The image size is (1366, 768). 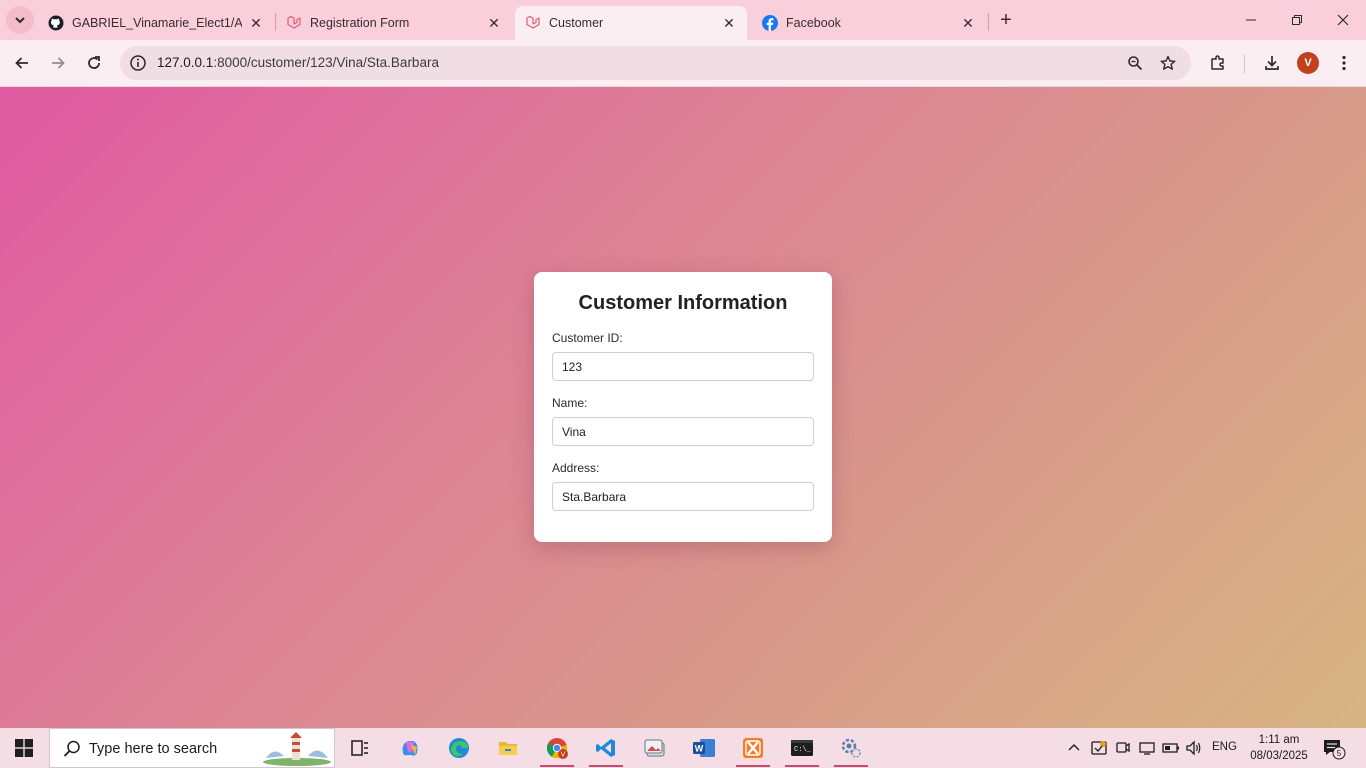 I want to click on taskbar-search: Type here to search, so click(x=192, y=748).